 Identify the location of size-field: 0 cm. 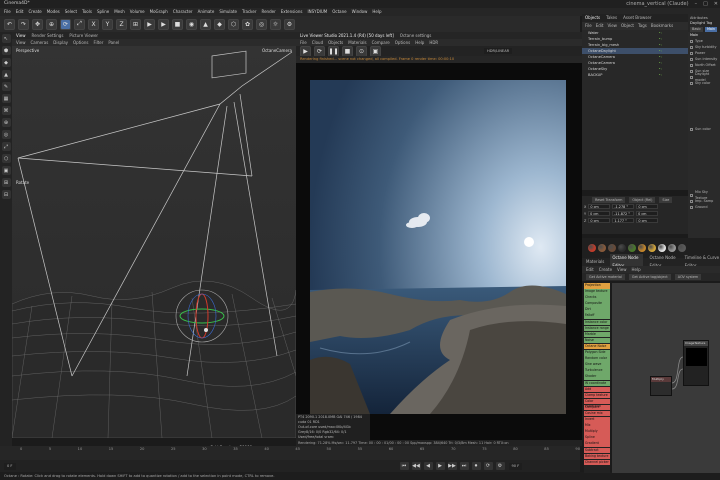
(647, 220).